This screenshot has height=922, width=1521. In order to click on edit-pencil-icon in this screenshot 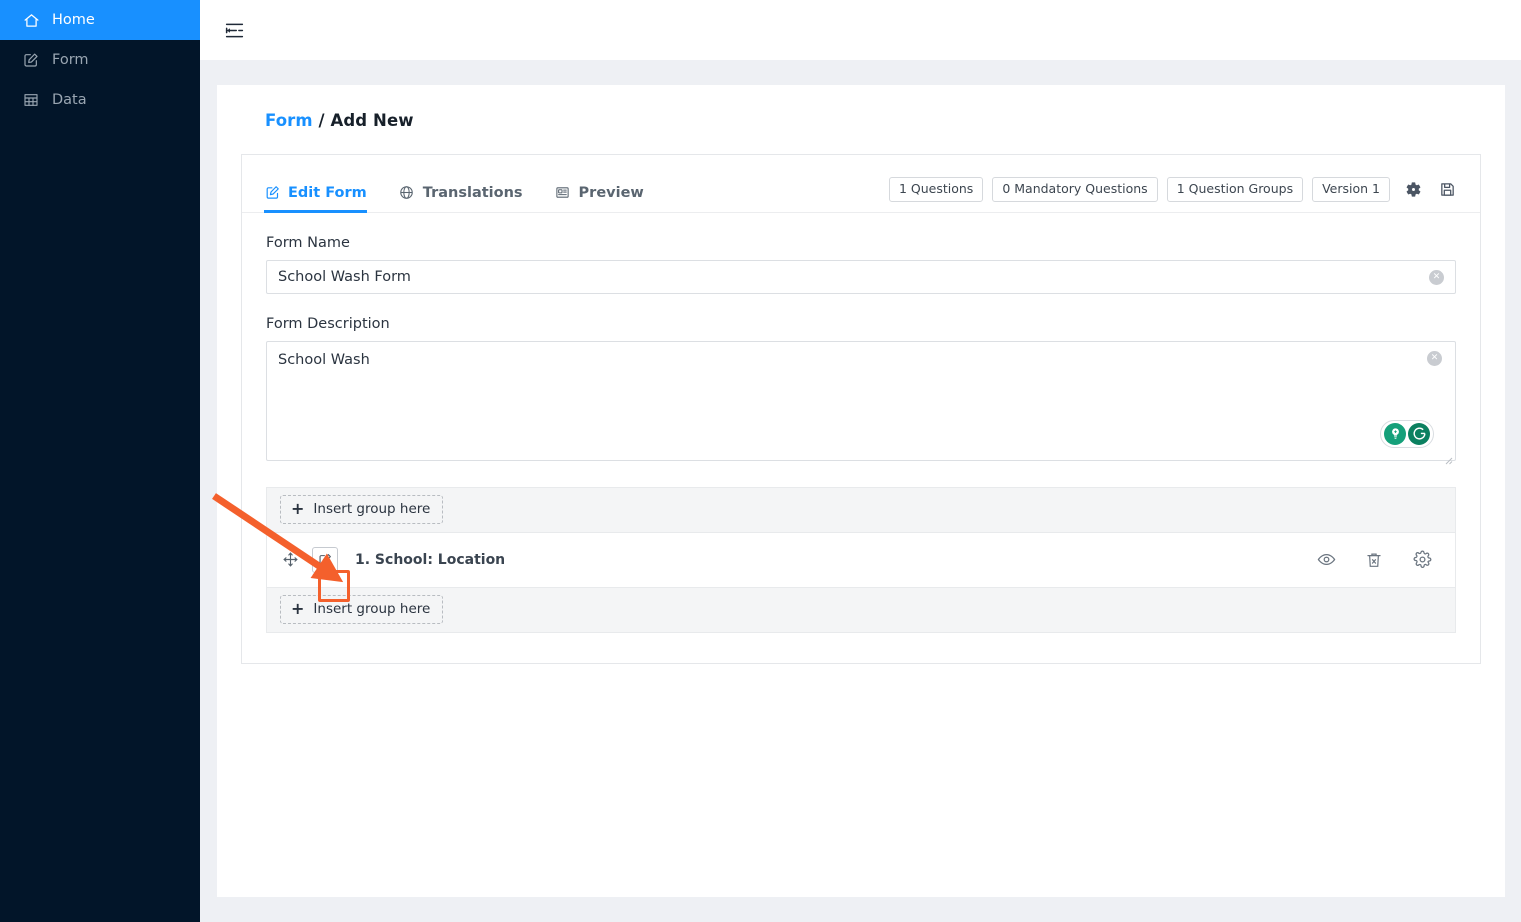, I will do `click(272, 193)`.